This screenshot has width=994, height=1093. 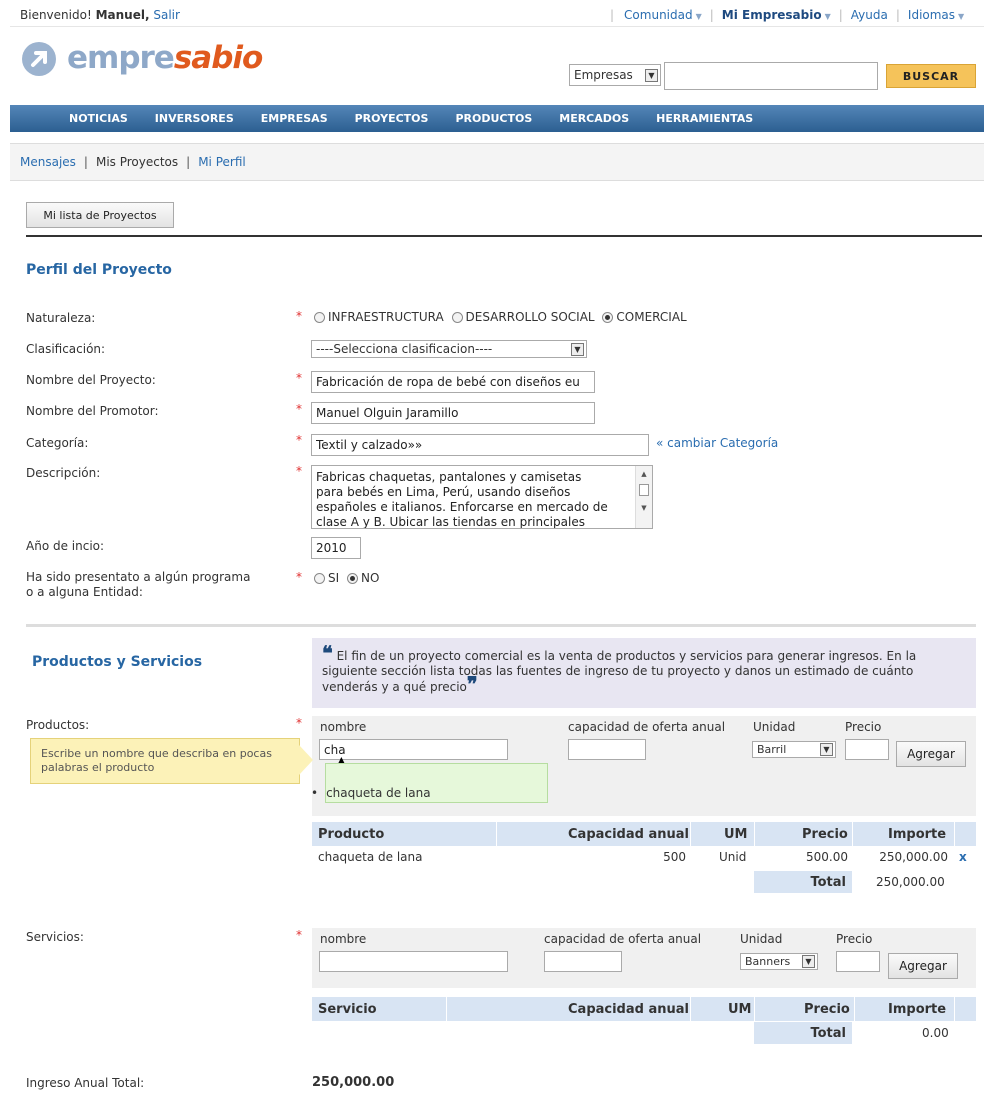 What do you see at coordinates (306, 760) in the screenshot?
I see `tooltip-arrow` at bounding box center [306, 760].